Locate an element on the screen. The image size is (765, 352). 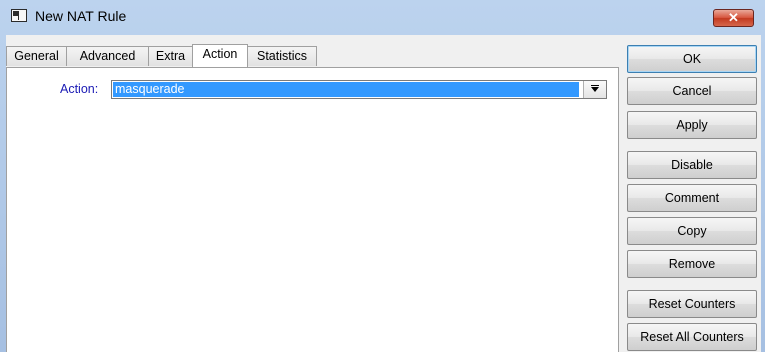
tab-general: General is located at coordinates (36, 56).